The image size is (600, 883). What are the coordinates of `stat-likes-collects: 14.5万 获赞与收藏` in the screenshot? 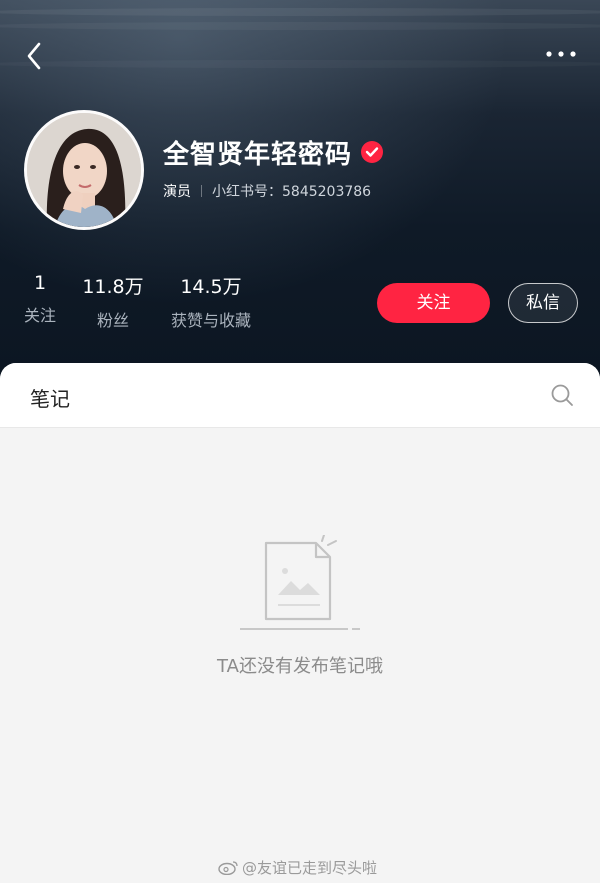 It's located at (211, 301).